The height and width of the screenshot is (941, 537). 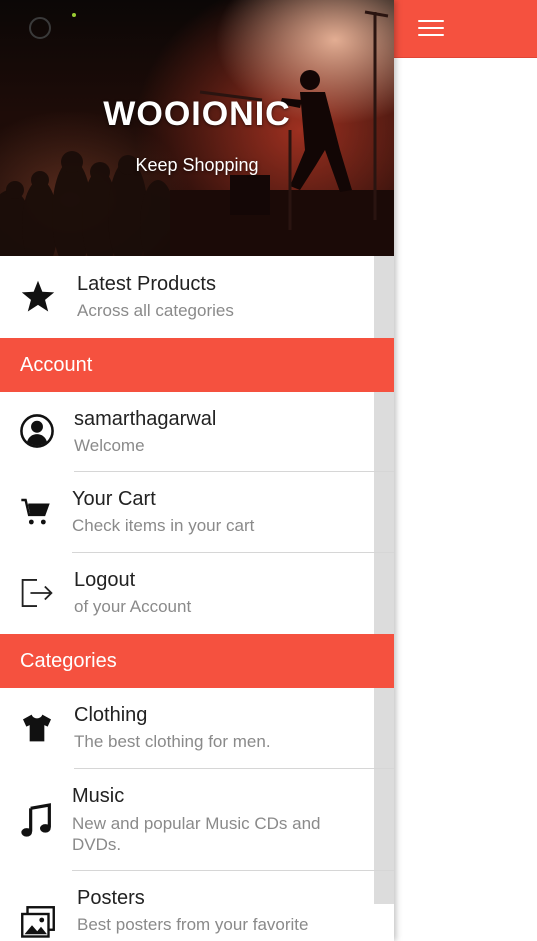 I want to click on music-note-icon, so click(x=36, y=823).